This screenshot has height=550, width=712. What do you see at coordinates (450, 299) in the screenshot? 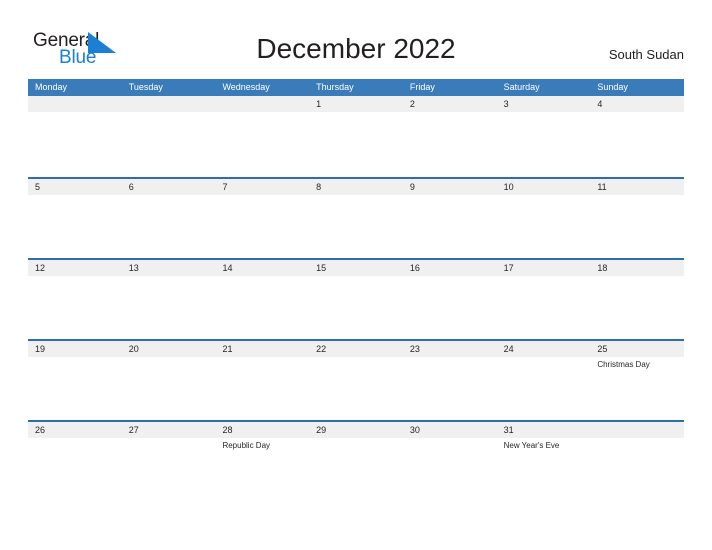
I see `calendar-day-cell: 16` at bounding box center [450, 299].